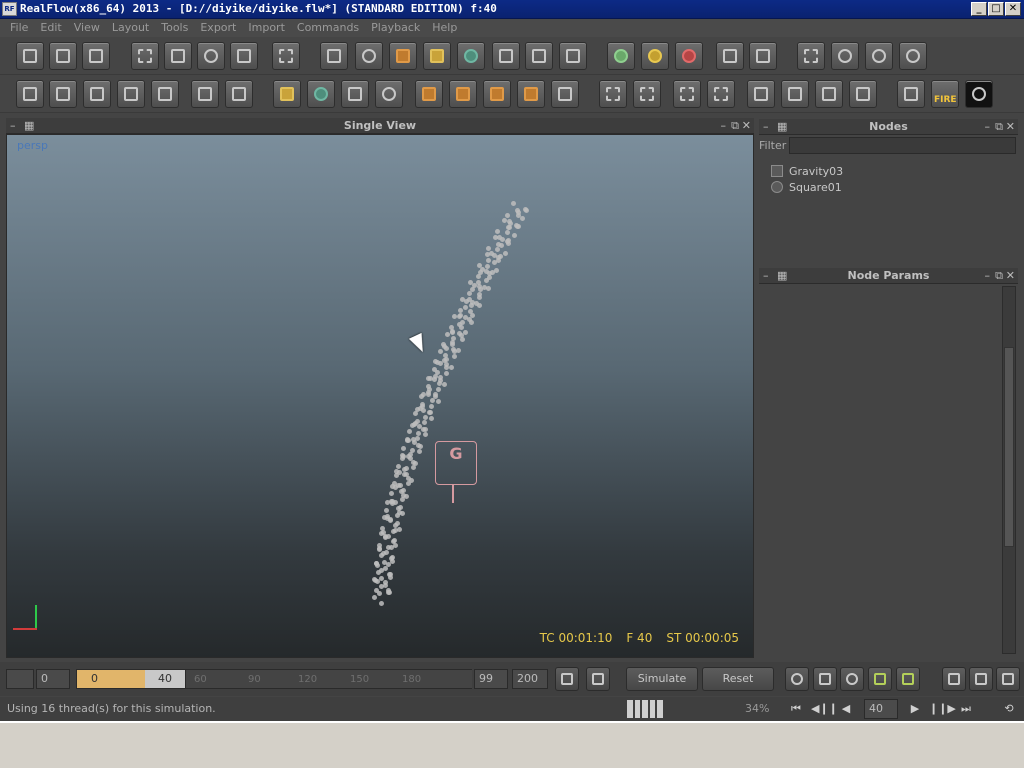 This screenshot has height=768, width=1024. Describe the element at coordinates (530, 679) in the screenshot. I see `total-end-field: 200` at that location.